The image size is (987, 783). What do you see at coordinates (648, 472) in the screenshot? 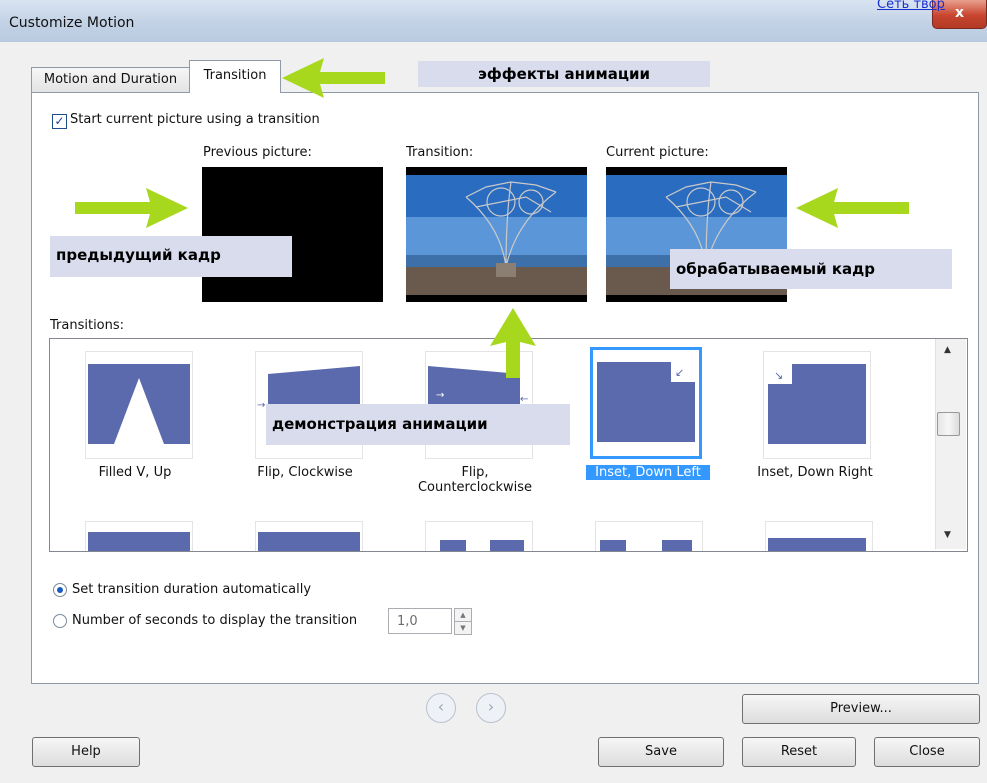
I see `transition-label-selected: Inset, Down Left` at bounding box center [648, 472].